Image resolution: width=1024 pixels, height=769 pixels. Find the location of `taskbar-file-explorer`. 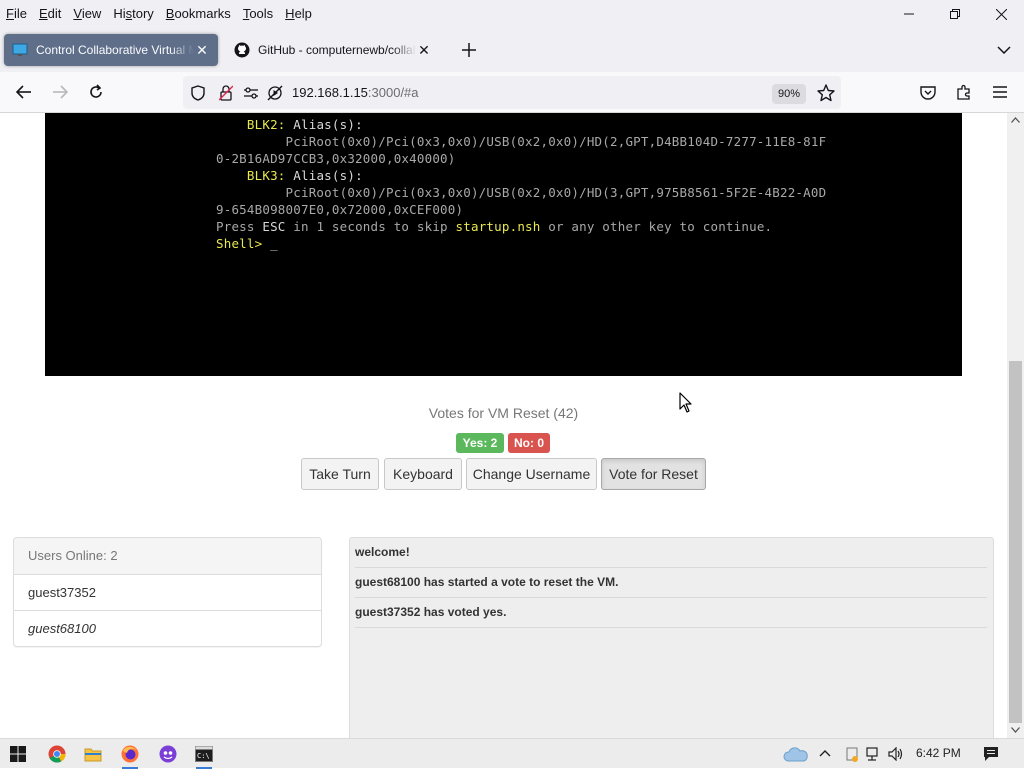

taskbar-file-explorer is located at coordinates (93, 754).